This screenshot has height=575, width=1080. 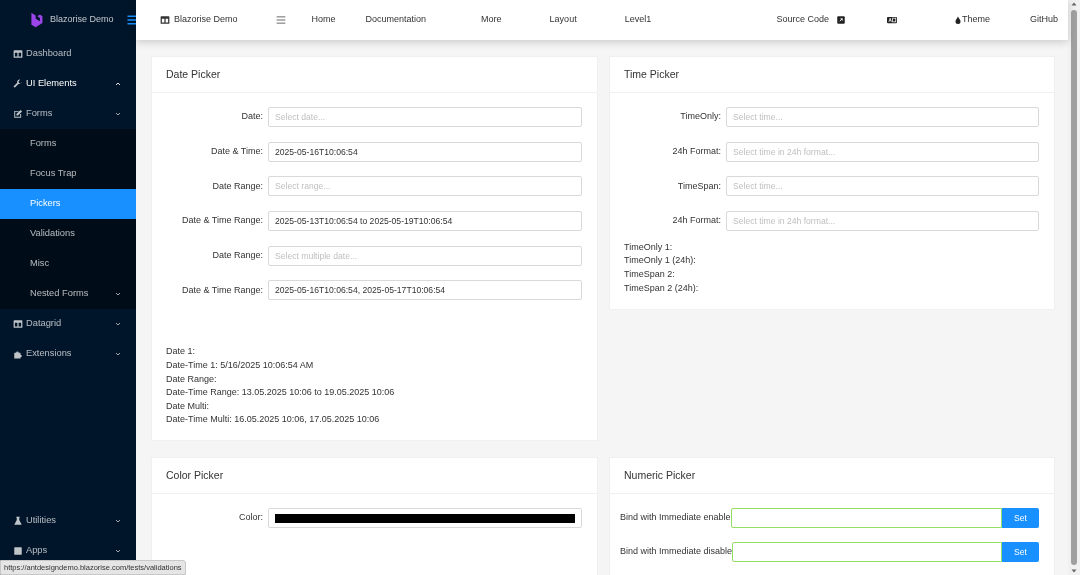 What do you see at coordinates (675, 518) in the screenshot?
I see `field-label: Bind with Immediate enable` at bounding box center [675, 518].